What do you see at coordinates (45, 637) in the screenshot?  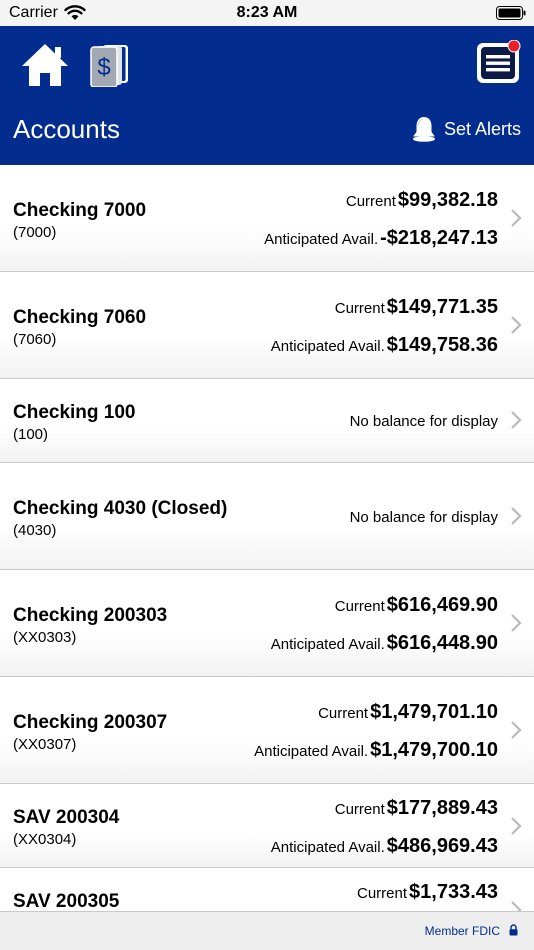 I see `account-number: (XX0303)` at bounding box center [45, 637].